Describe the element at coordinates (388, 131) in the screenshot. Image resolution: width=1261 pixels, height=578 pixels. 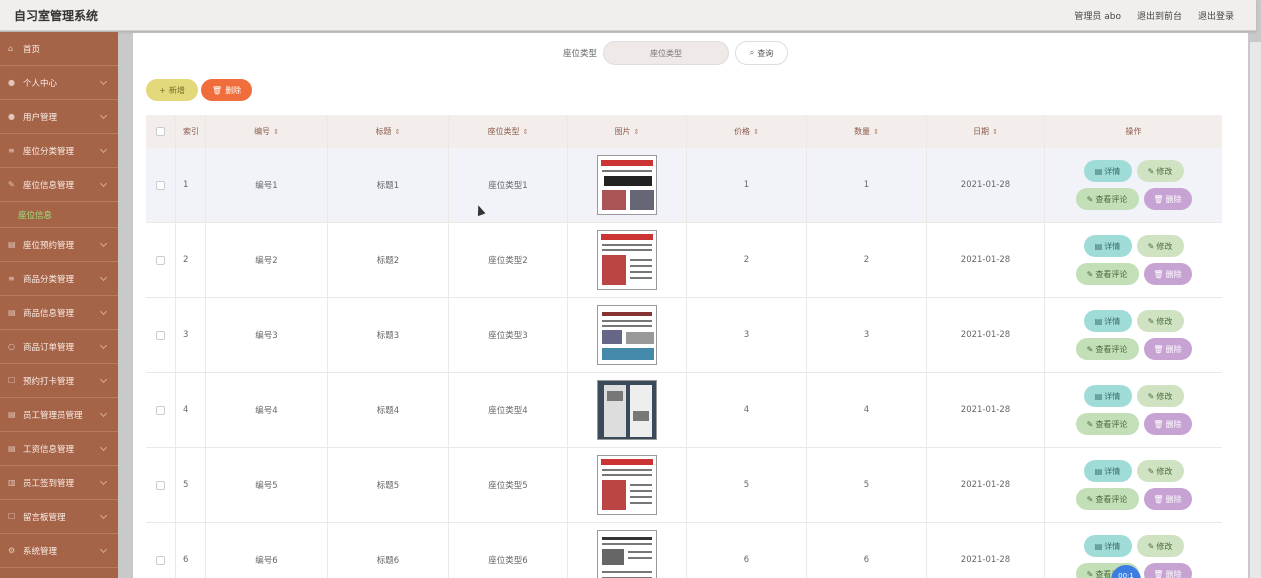
I see `col-title: 标题 ⇕` at that location.